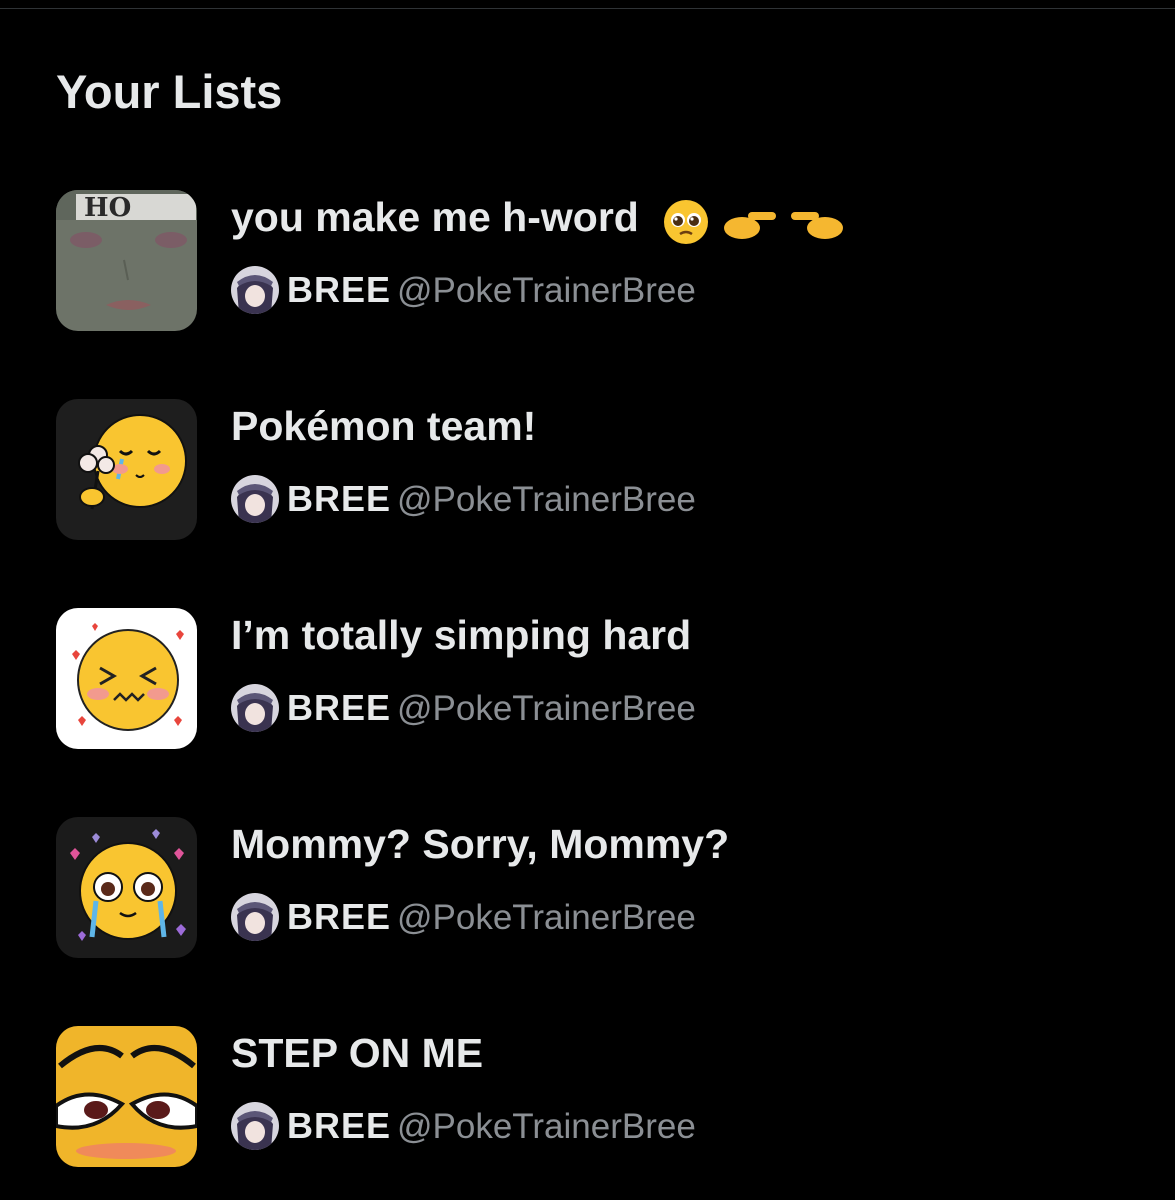  What do you see at coordinates (107, 208) in the screenshot?
I see `svg-text: HO` at bounding box center [107, 208].